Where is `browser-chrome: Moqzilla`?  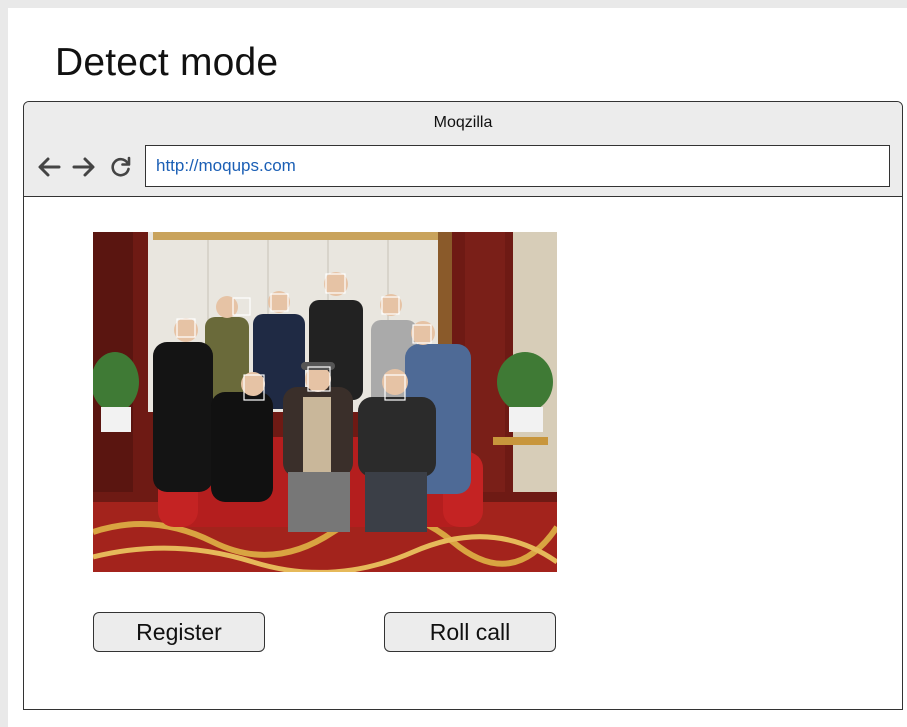
browser-chrome: Moqzilla is located at coordinates (463, 149).